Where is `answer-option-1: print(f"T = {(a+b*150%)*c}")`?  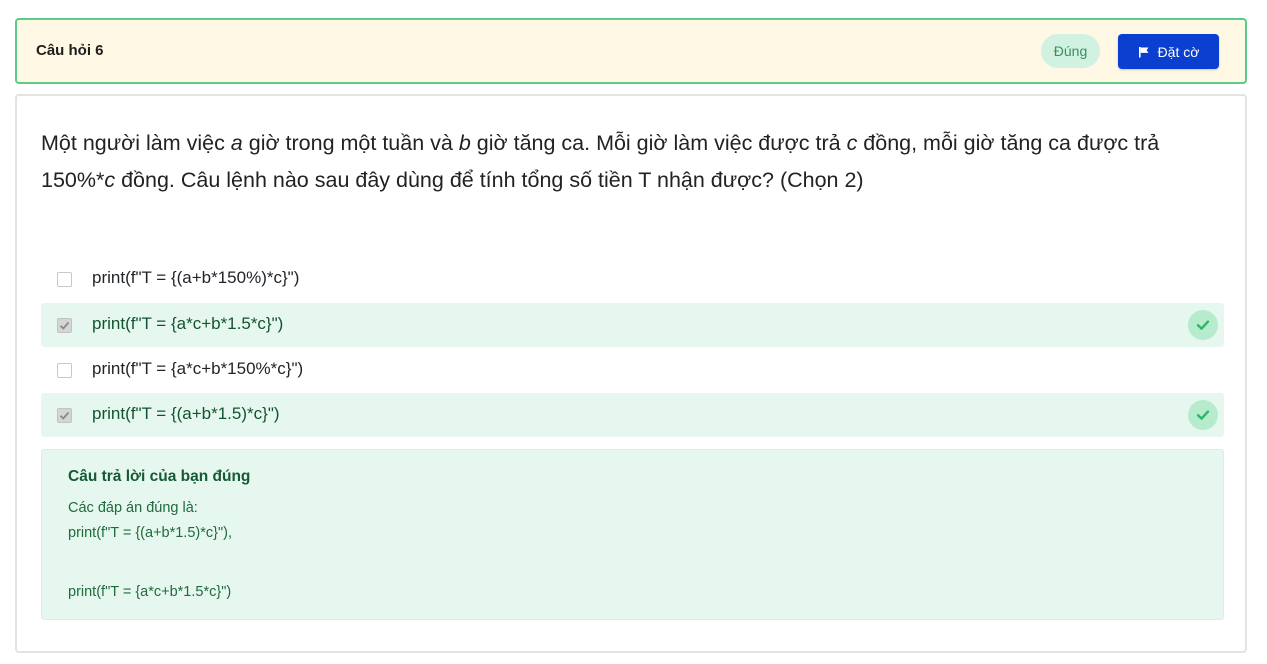
answer-option-1: print(f"T = {(a+b*150%)*c}") is located at coordinates (632, 279).